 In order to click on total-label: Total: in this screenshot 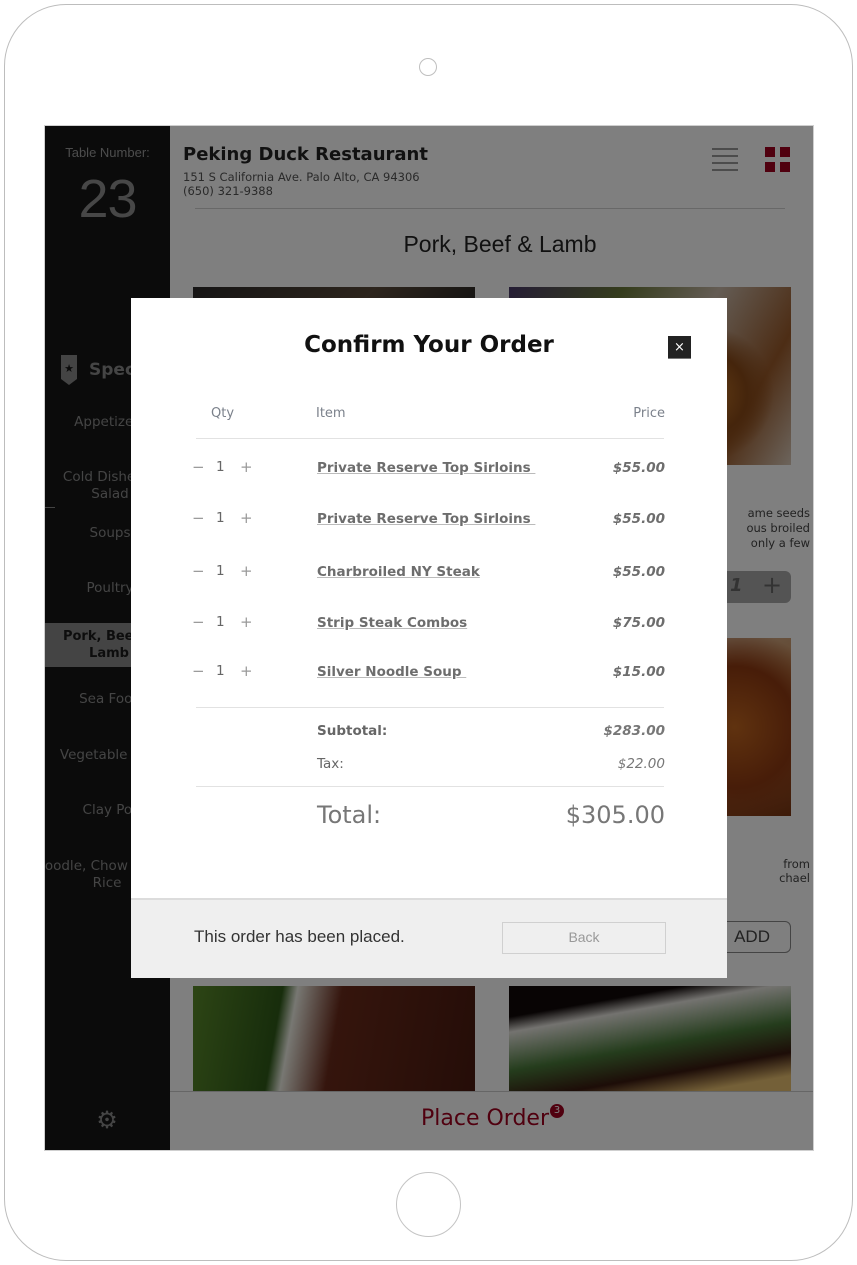, I will do `click(349, 815)`.